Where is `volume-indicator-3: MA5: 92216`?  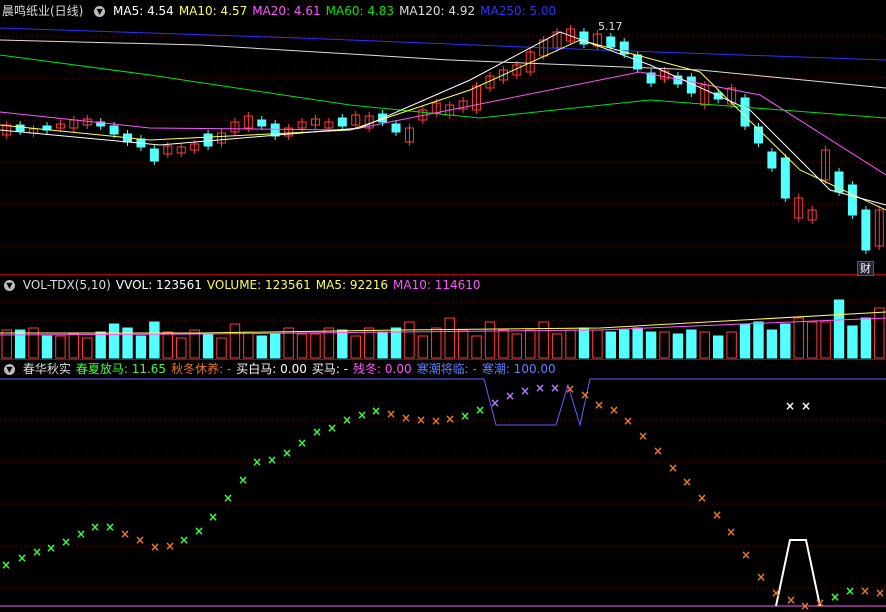
volume-indicator-3: MA5: 92216 is located at coordinates (352, 285).